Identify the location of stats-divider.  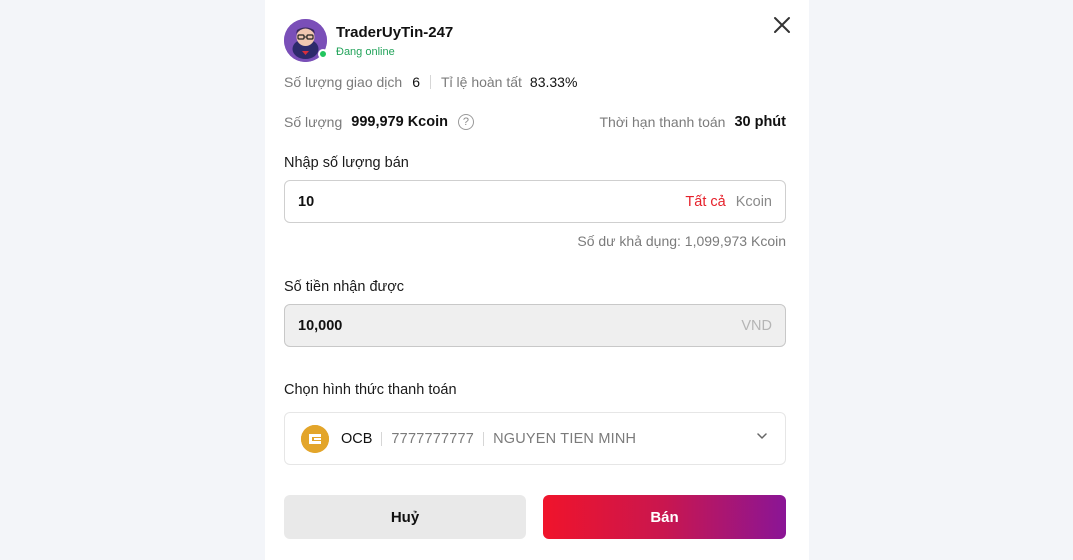
(430, 82).